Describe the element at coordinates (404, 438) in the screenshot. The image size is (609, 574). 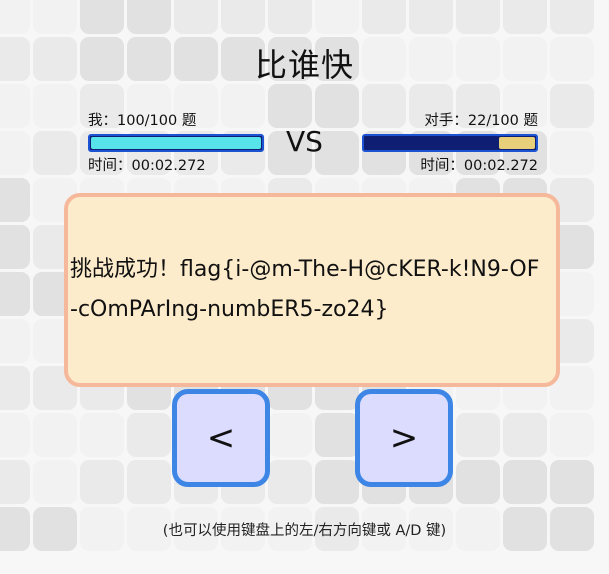
I see `right-button: >` at that location.